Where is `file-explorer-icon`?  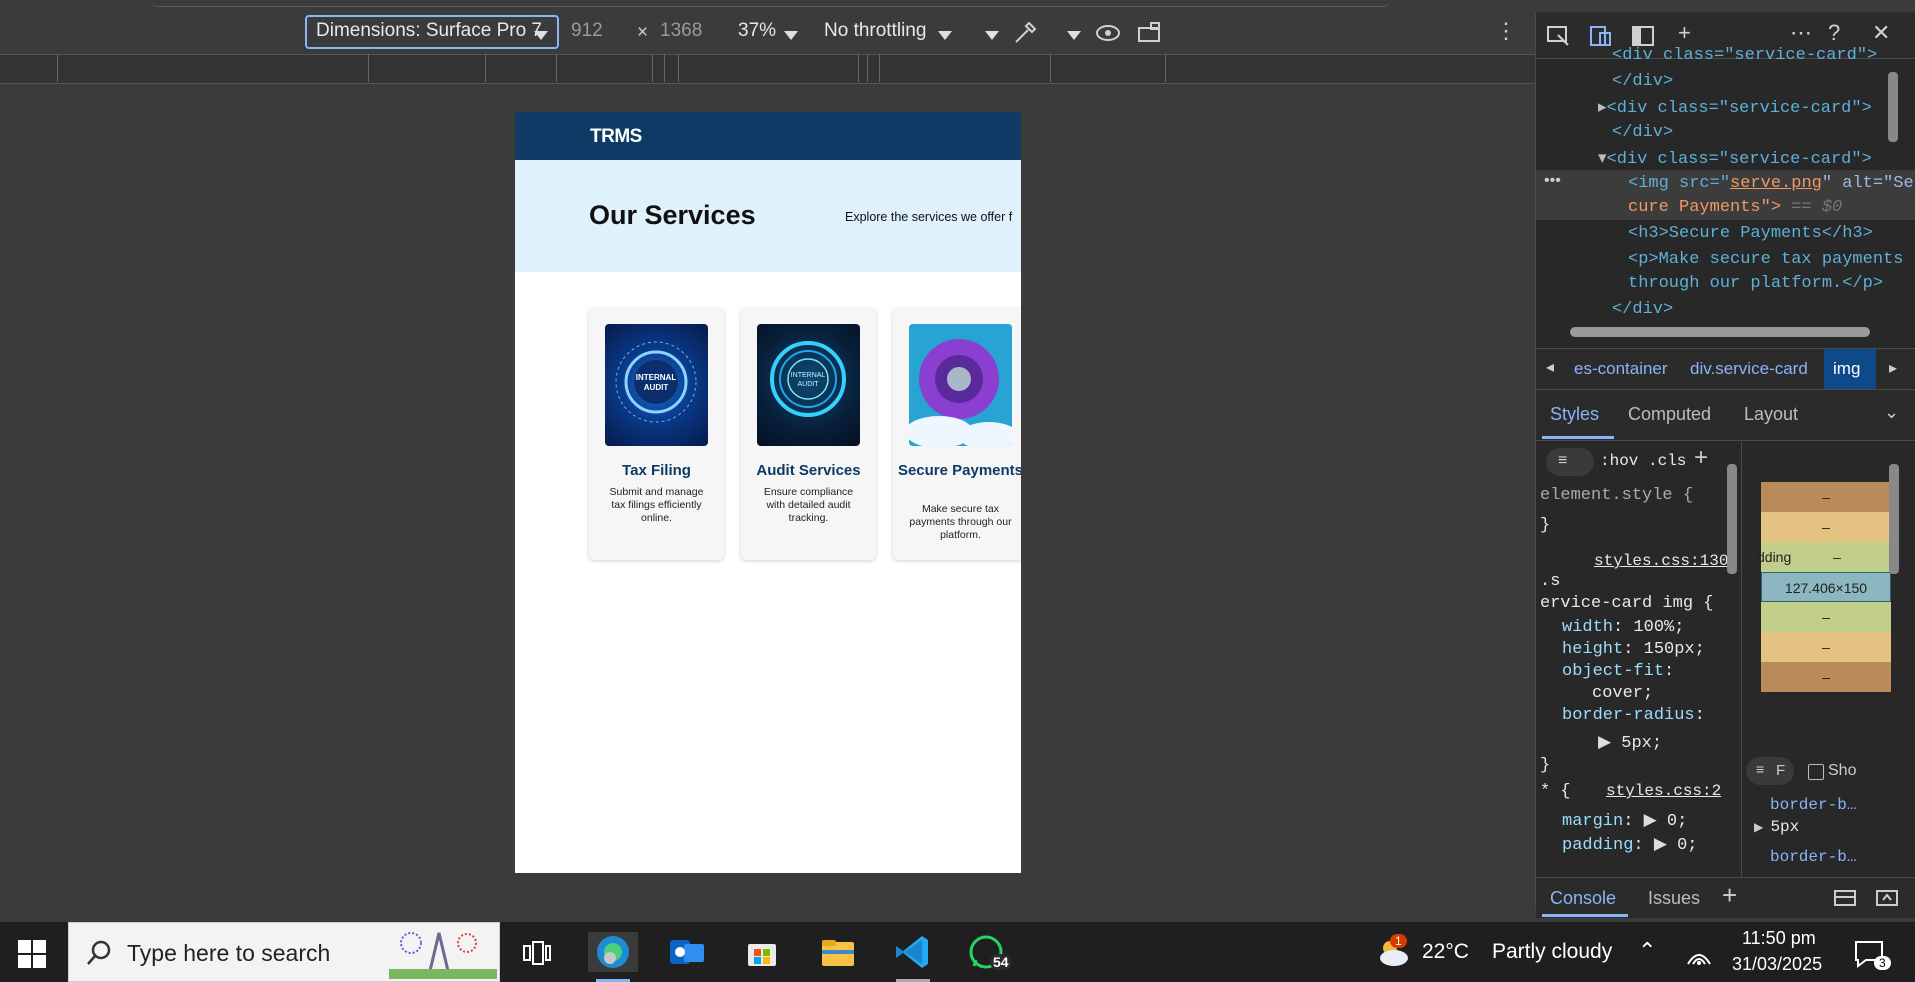
file-explorer-icon is located at coordinates (838, 952).